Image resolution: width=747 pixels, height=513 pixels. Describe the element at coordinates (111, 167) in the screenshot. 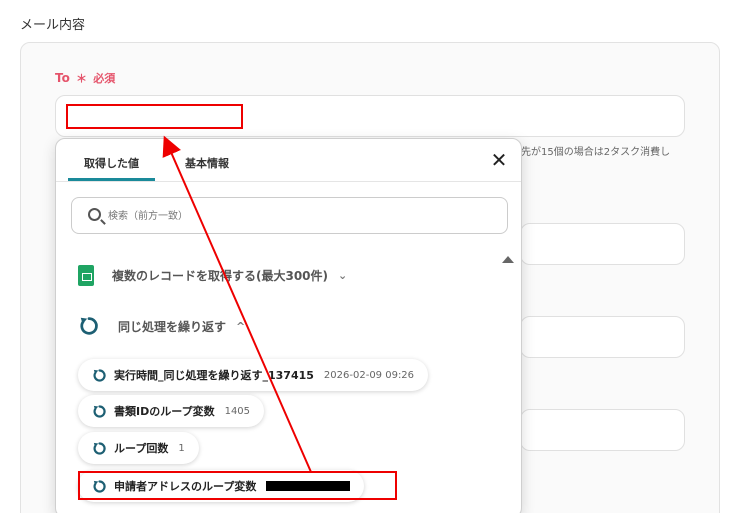

I see `tab-obtained-values: 取得した値` at that location.